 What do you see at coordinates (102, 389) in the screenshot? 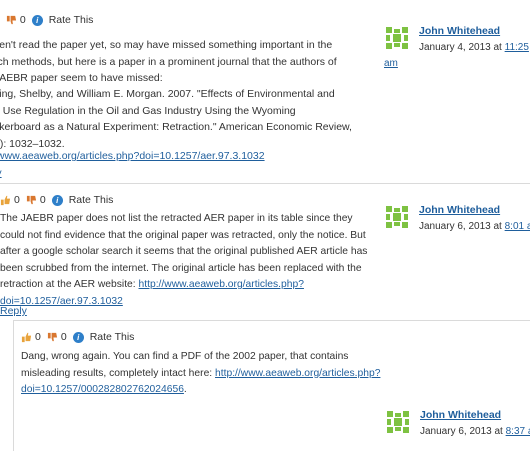
I see `pdf-link-cont: doi=10.1257/000282802762024656` at bounding box center [102, 389].